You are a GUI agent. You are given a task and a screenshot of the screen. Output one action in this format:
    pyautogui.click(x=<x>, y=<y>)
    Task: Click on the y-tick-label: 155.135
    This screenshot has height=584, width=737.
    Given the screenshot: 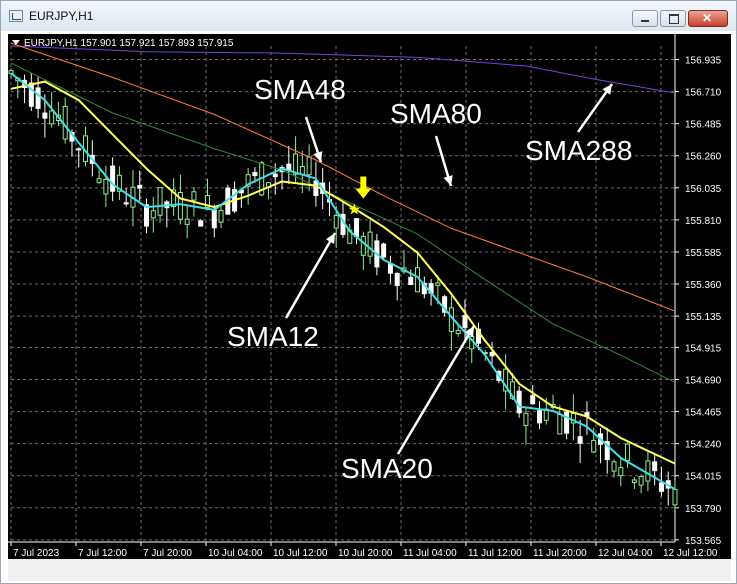 What is the action you would take?
    pyautogui.click(x=703, y=317)
    